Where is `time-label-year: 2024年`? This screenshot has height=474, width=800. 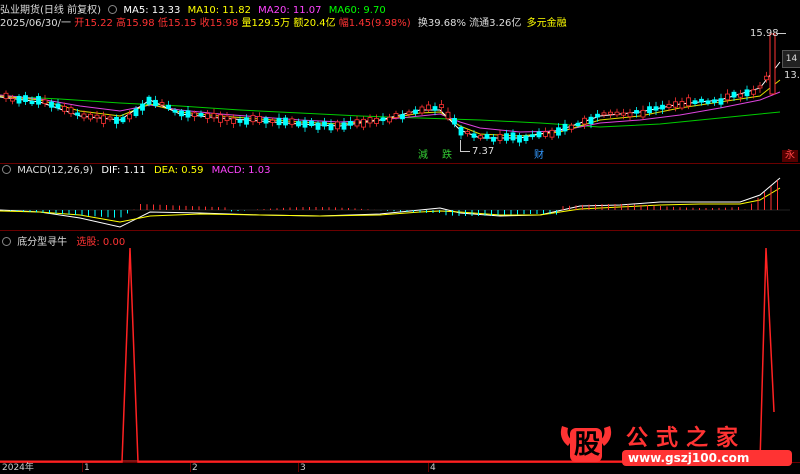
time-label-year: 2024年 is located at coordinates (18, 468).